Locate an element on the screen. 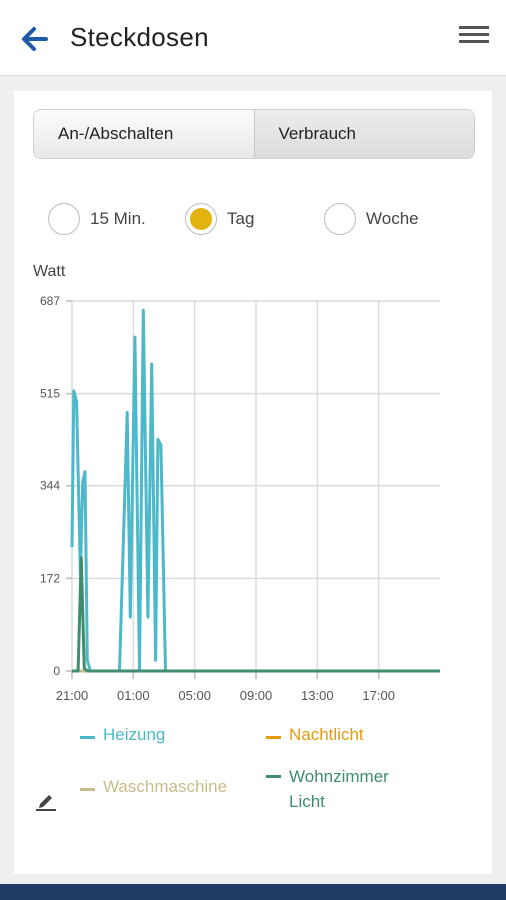  view-segmented-control: An-/Abschalten Verbrauch is located at coordinates (254, 134).